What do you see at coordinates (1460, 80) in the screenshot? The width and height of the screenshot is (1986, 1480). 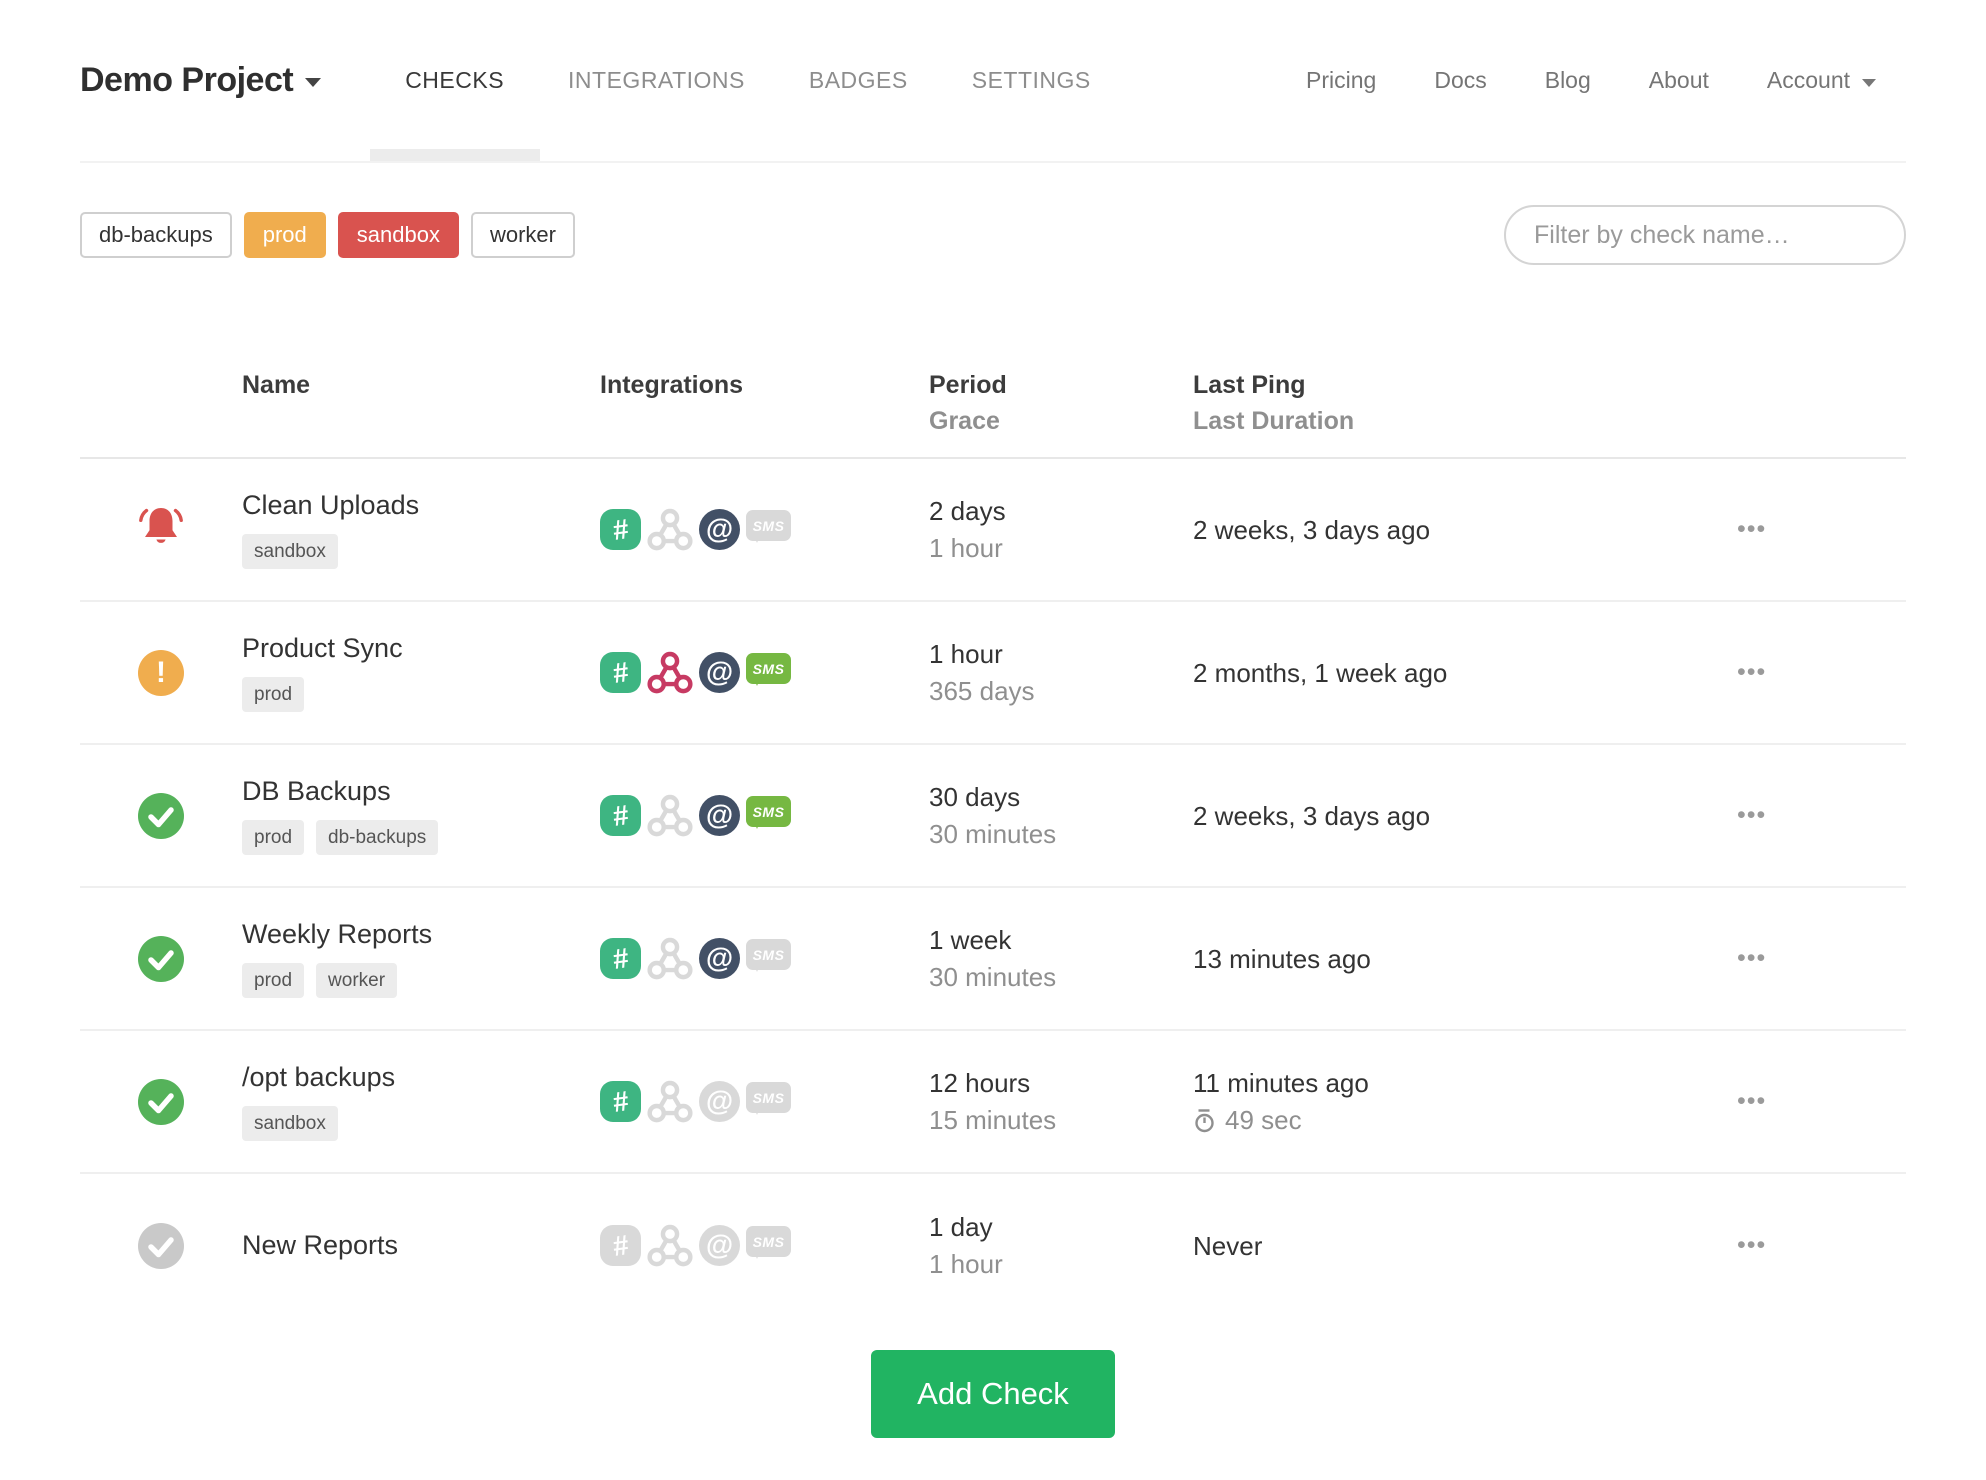 I see `link-docs: Docs` at bounding box center [1460, 80].